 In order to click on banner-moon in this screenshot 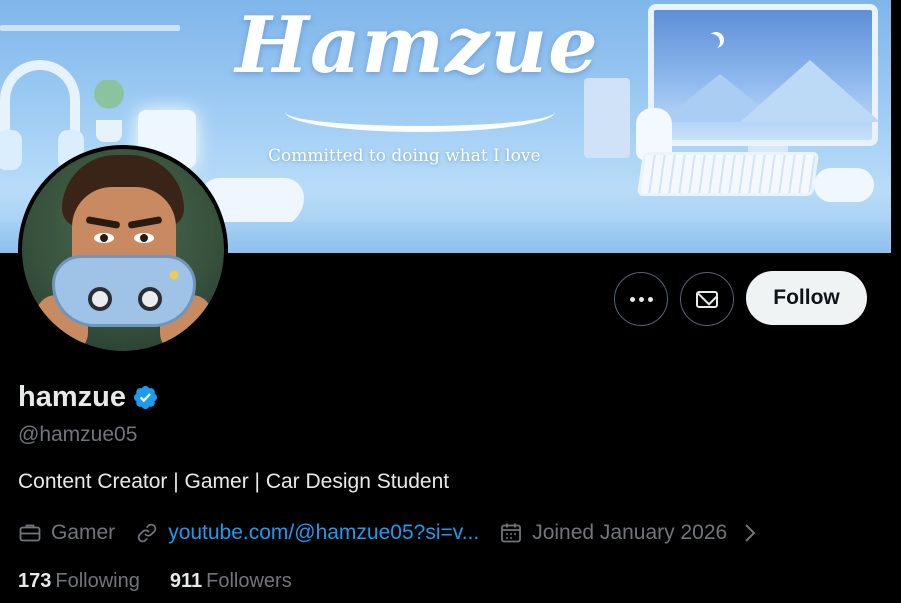, I will do `click(712, 42)`.